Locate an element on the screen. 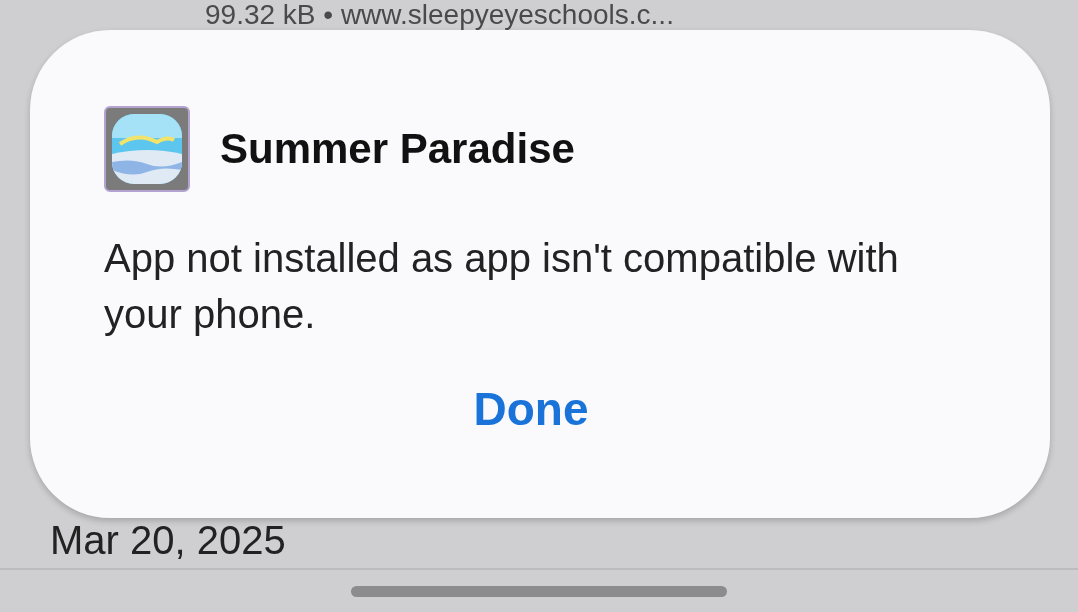 The width and height of the screenshot is (1078, 612). home-indicator is located at coordinates (539, 591).